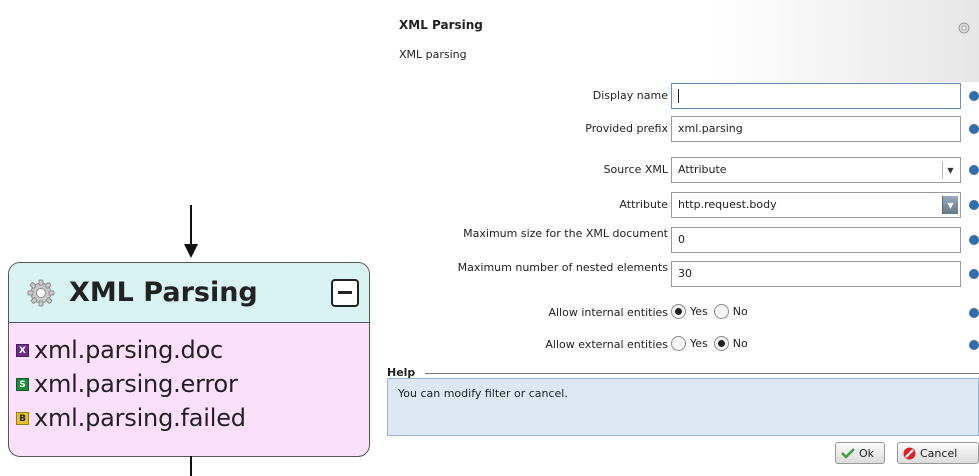 The height and width of the screenshot is (476, 979). I want to click on panel-title: XML Parsing, so click(441, 25).